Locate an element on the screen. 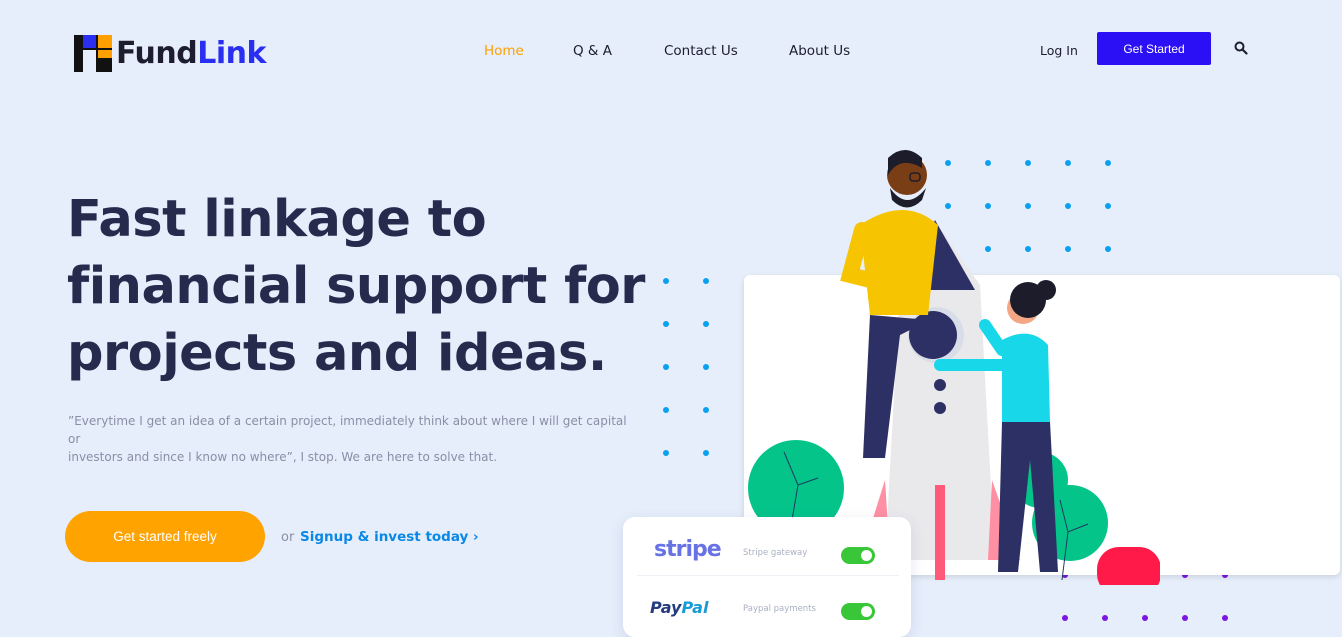 Image resolution: width=1342 pixels, height=637 pixels. paypal-logo: PayPal is located at coordinates (679, 607).